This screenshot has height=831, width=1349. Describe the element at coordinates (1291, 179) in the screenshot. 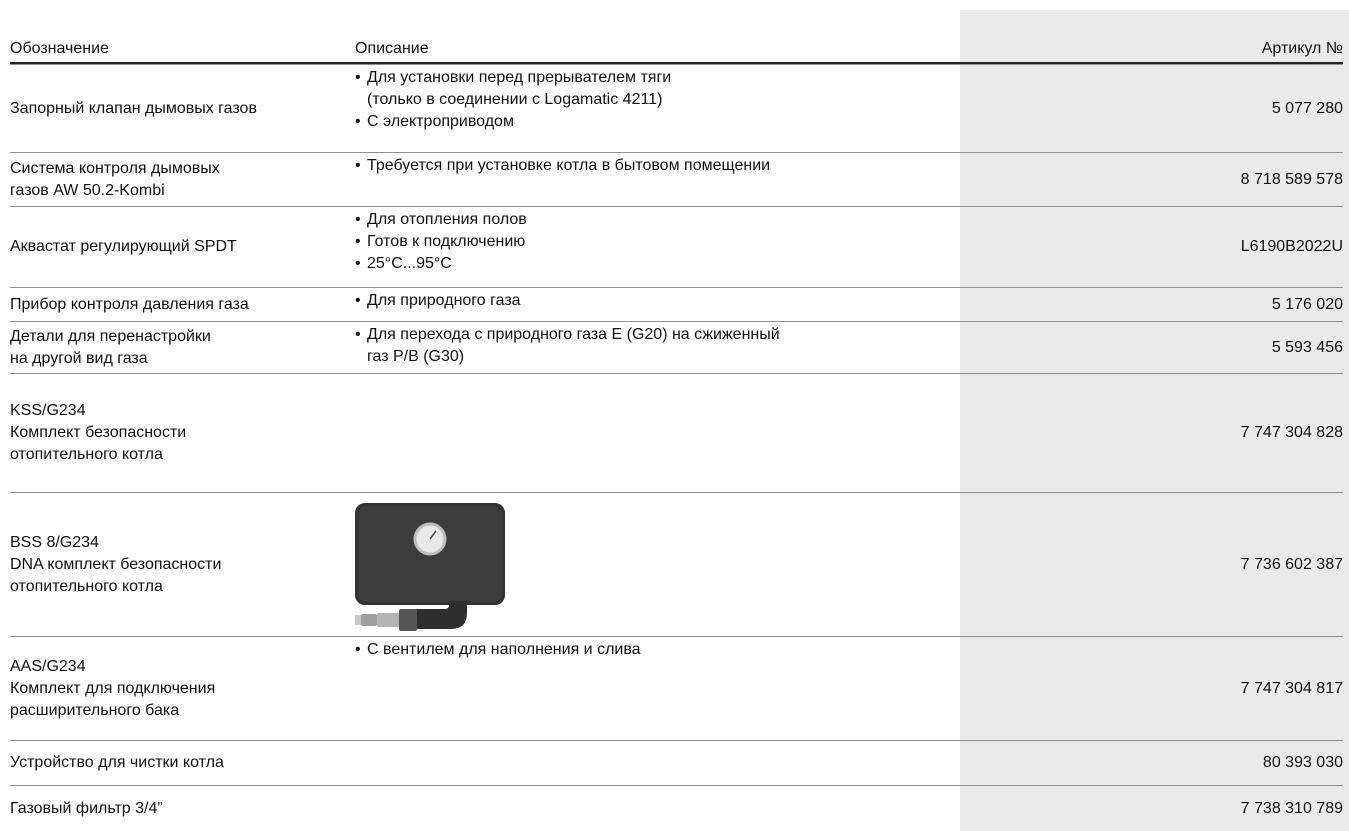

I see `row-article-number: 8 718 589 578` at that location.